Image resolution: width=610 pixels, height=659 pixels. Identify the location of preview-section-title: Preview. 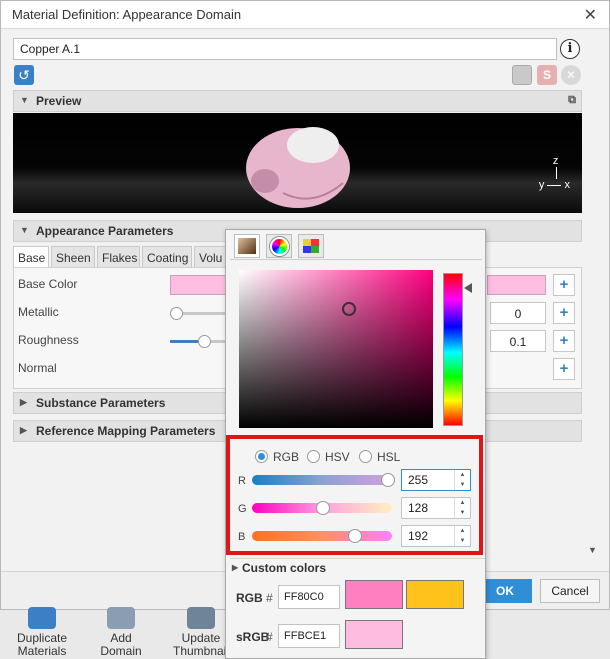
(59, 101).